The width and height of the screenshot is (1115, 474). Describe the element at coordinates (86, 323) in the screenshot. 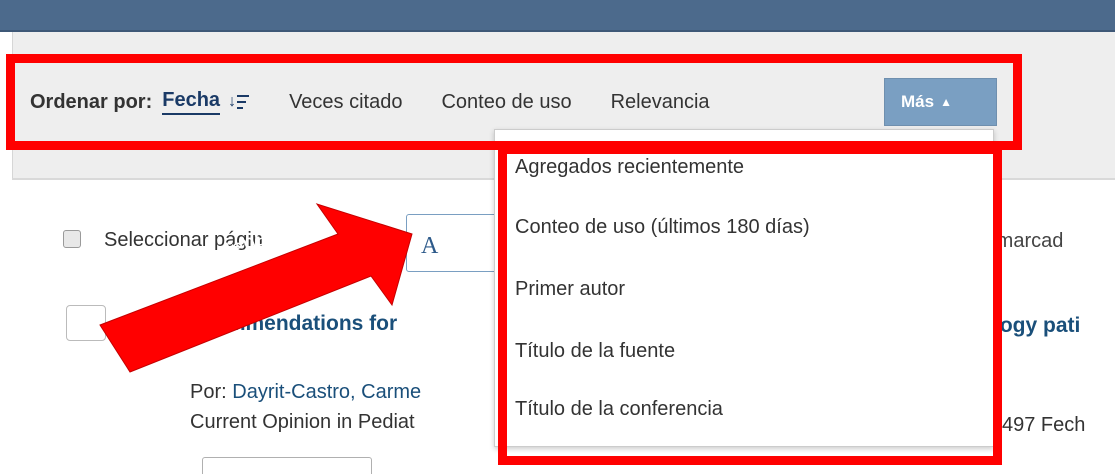

I see `result-checkbox` at that location.